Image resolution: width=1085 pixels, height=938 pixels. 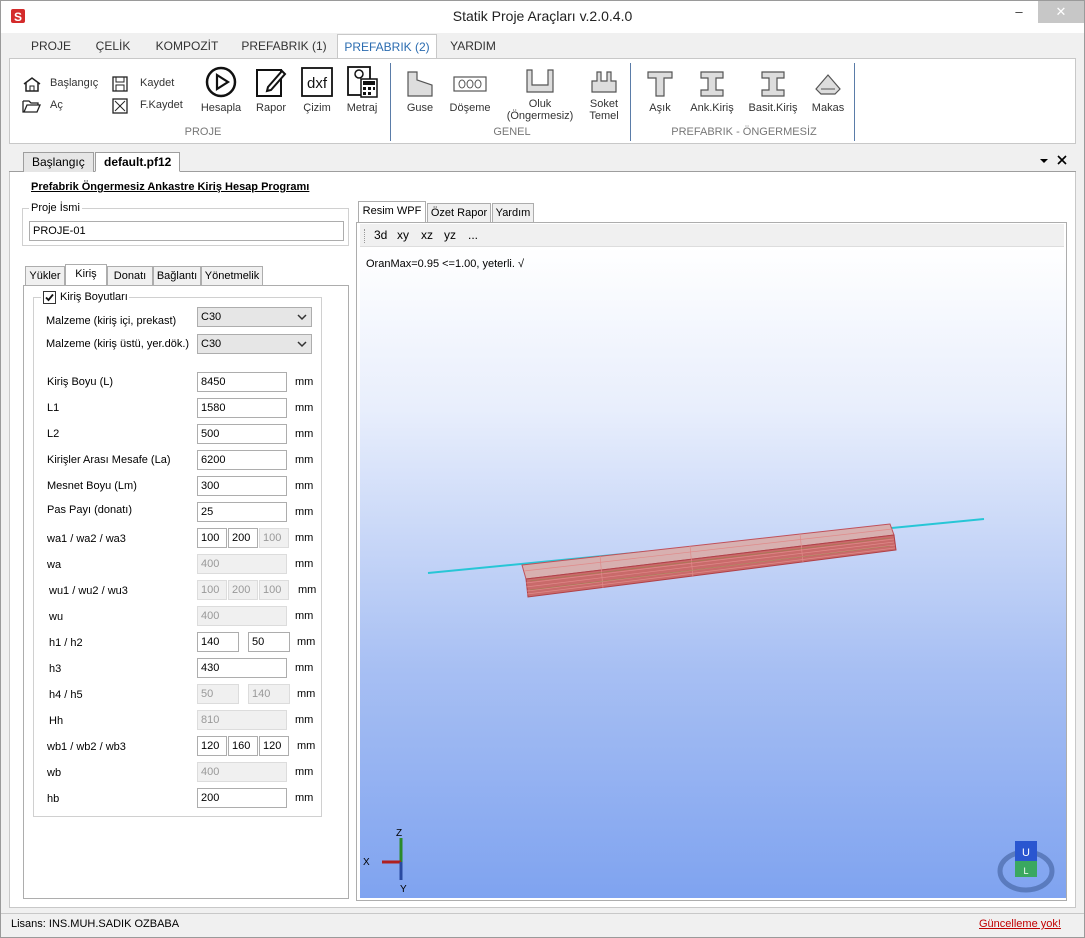 I want to click on basit-kiris-label: Basit.Kiriş, so click(x=773, y=108).